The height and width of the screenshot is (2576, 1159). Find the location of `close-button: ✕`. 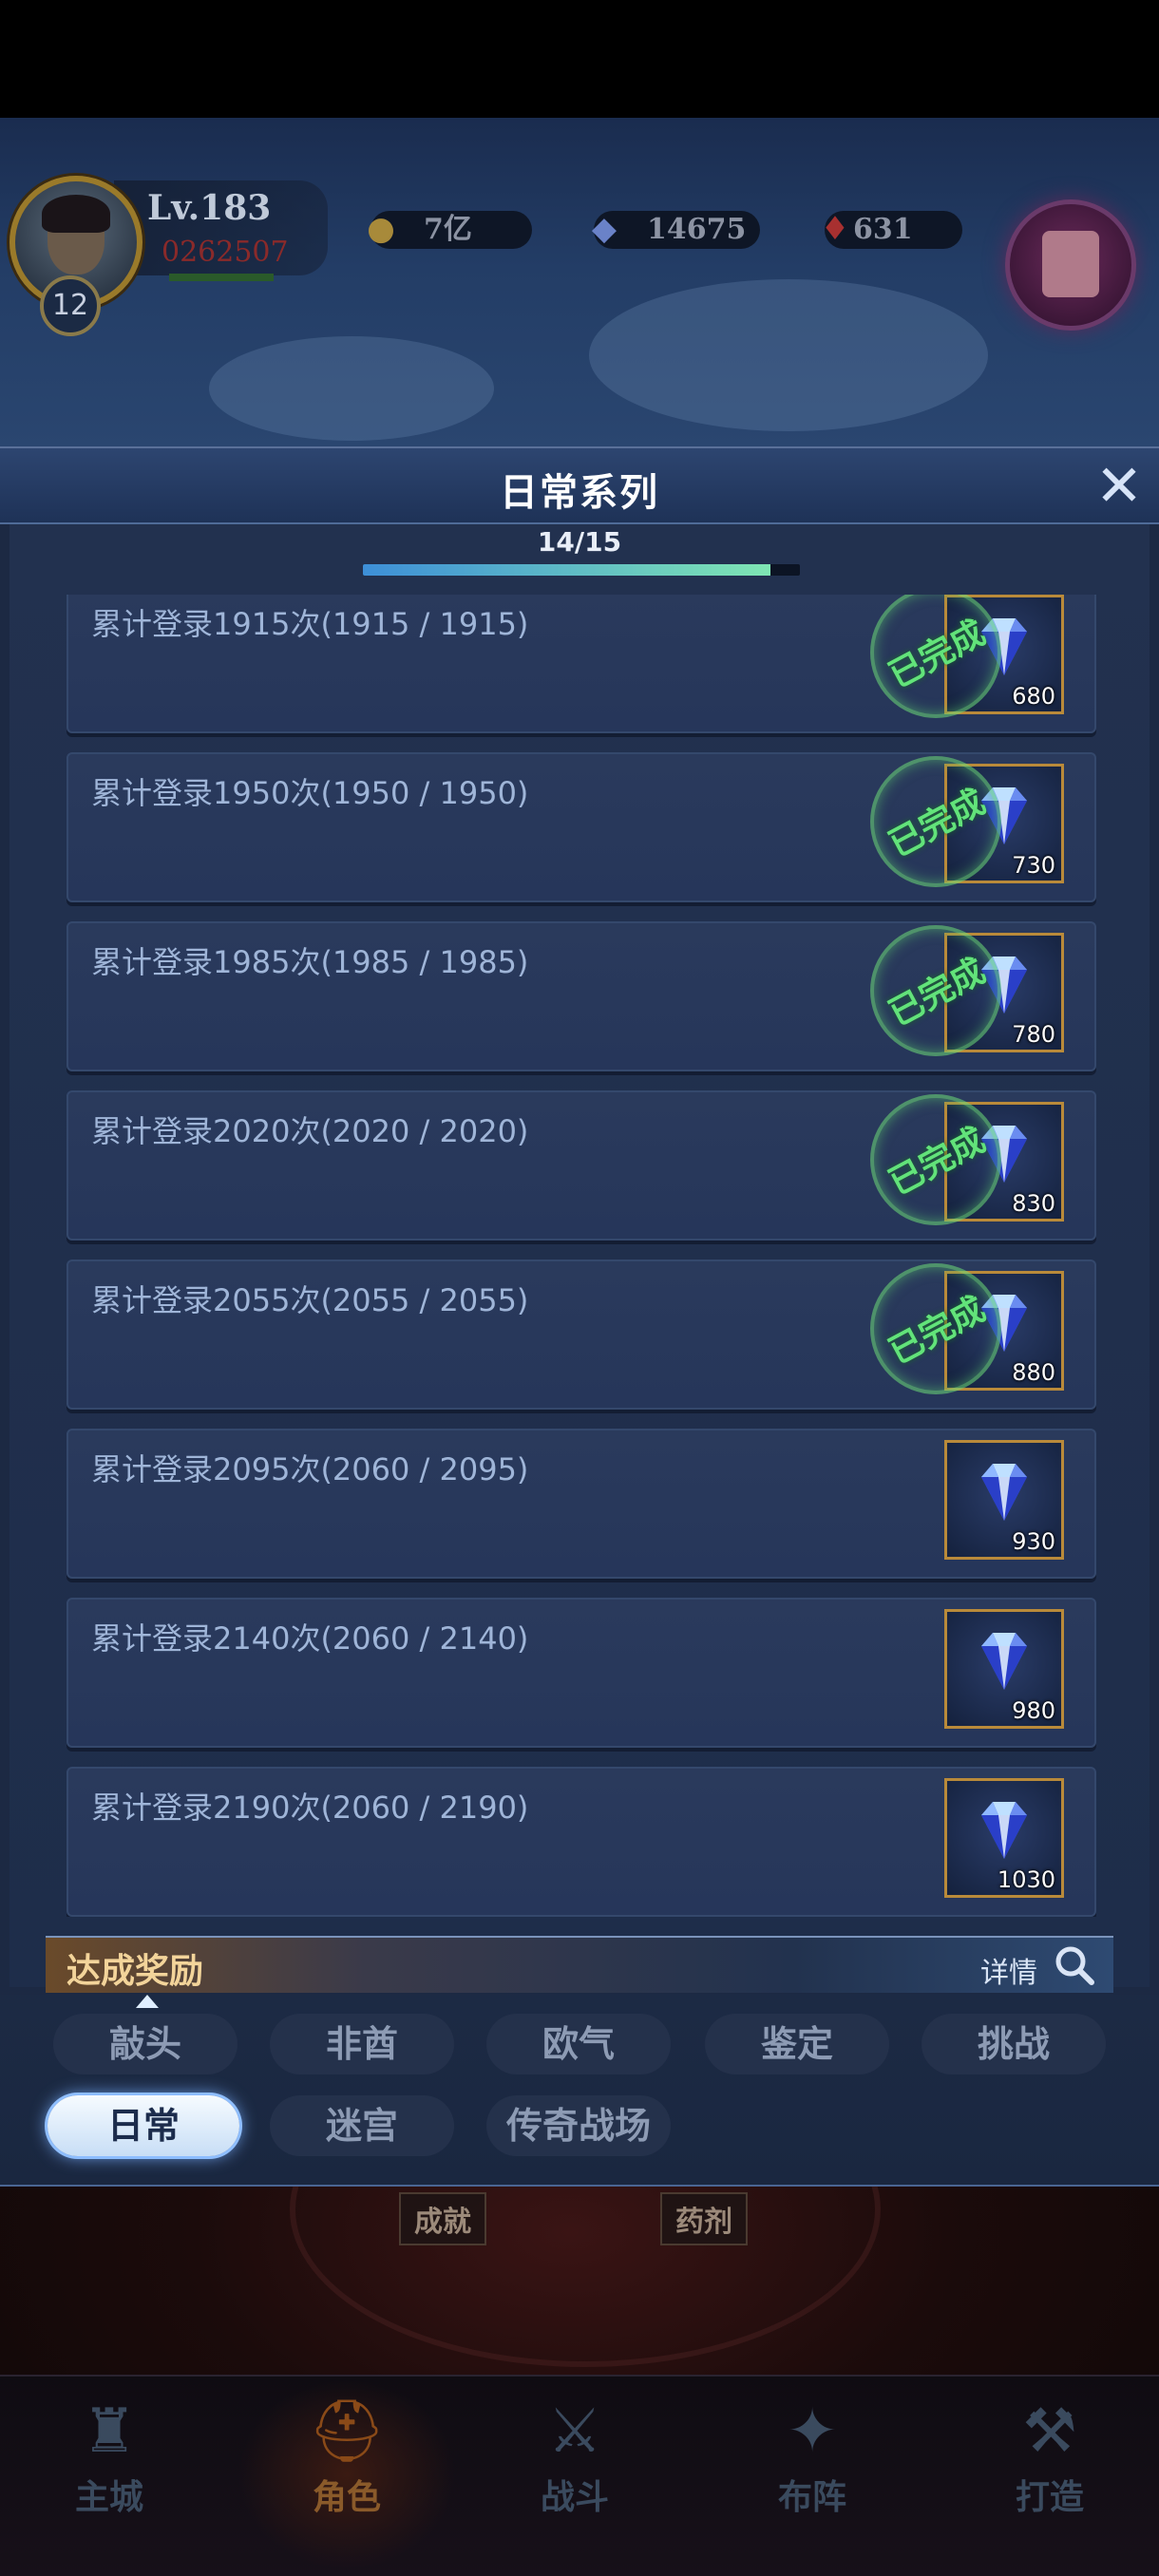

close-button: ✕ is located at coordinates (1119, 486).